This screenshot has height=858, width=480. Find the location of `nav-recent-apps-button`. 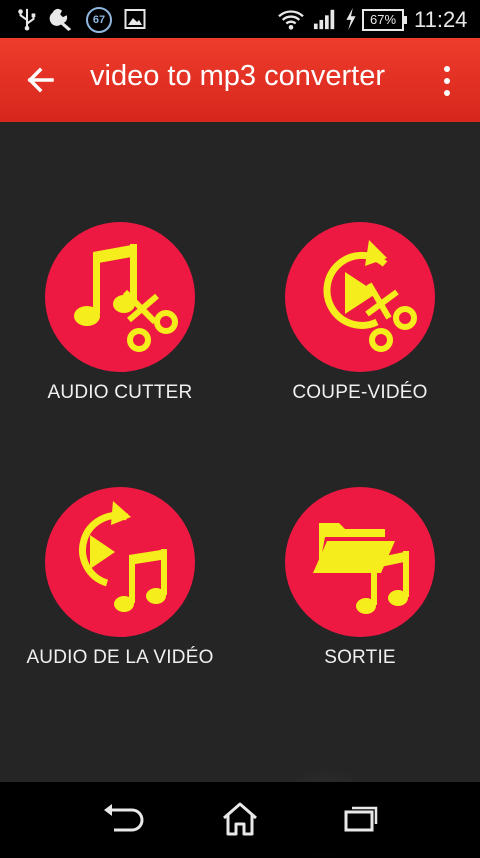

nav-recent-apps-button is located at coordinates (360, 818).